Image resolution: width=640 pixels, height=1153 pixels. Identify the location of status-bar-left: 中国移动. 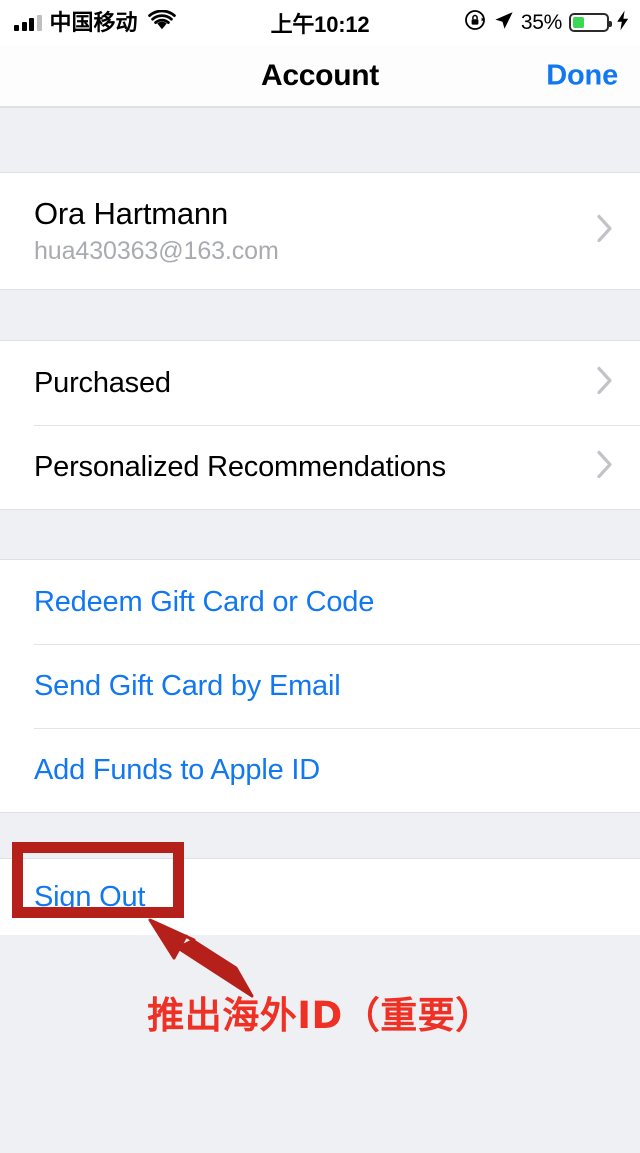
(95, 22).